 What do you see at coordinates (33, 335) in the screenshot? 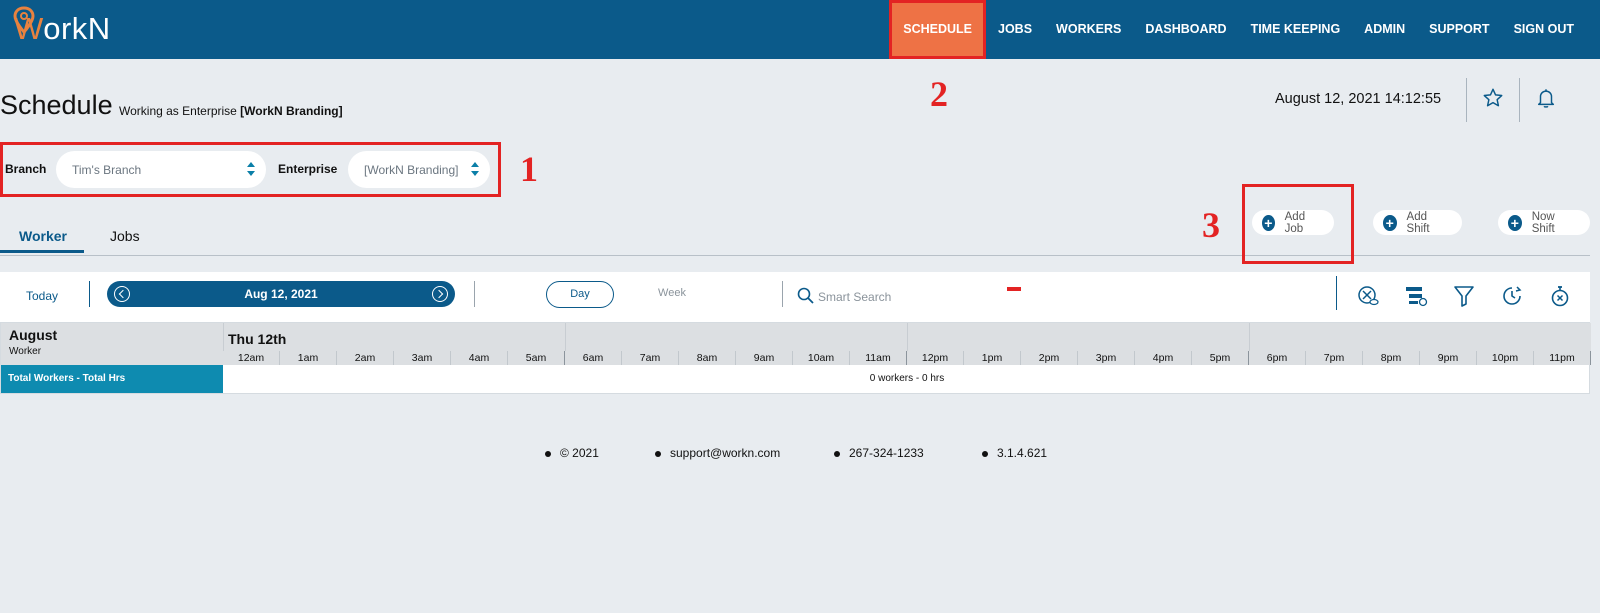
I see `month-label: August` at bounding box center [33, 335].